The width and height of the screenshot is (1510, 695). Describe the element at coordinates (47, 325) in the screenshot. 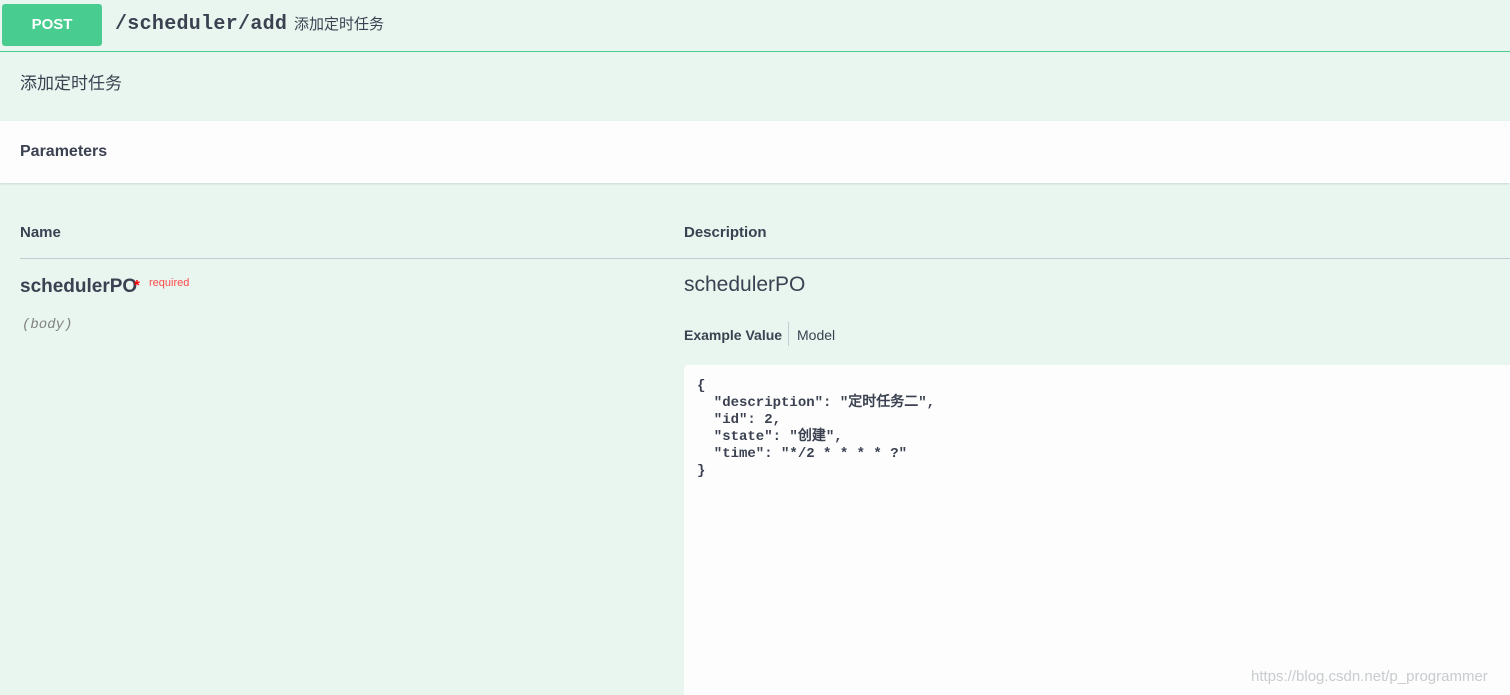

I see `parameter-location: (body)` at that location.